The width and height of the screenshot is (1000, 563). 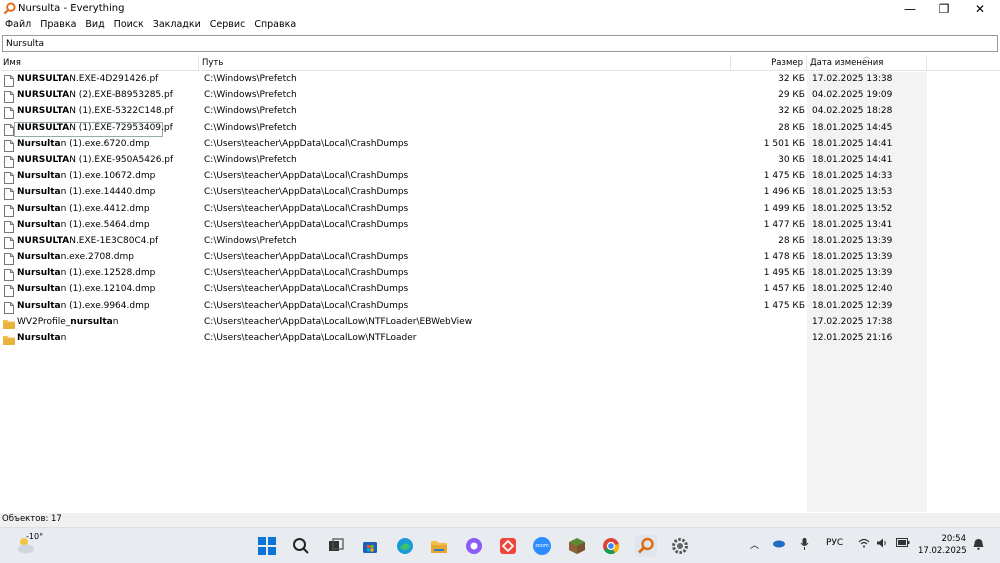 What do you see at coordinates (129, 26) in the screenshot?
I see `menu-search: Поиск` at bounding box center [129, 26].